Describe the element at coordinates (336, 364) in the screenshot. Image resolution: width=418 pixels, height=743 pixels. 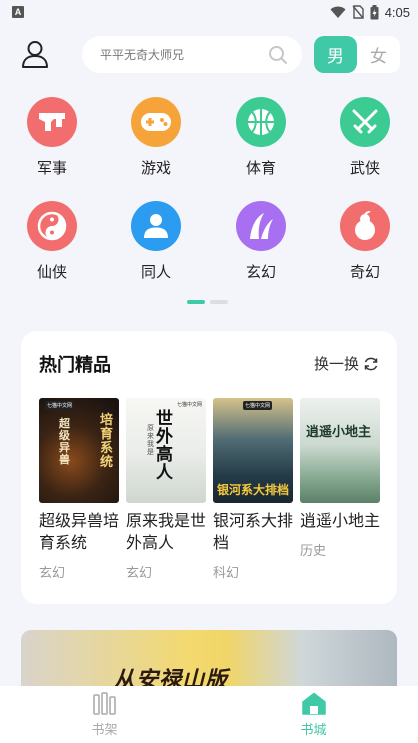
I see `refresh-label: 换一换` at that location.